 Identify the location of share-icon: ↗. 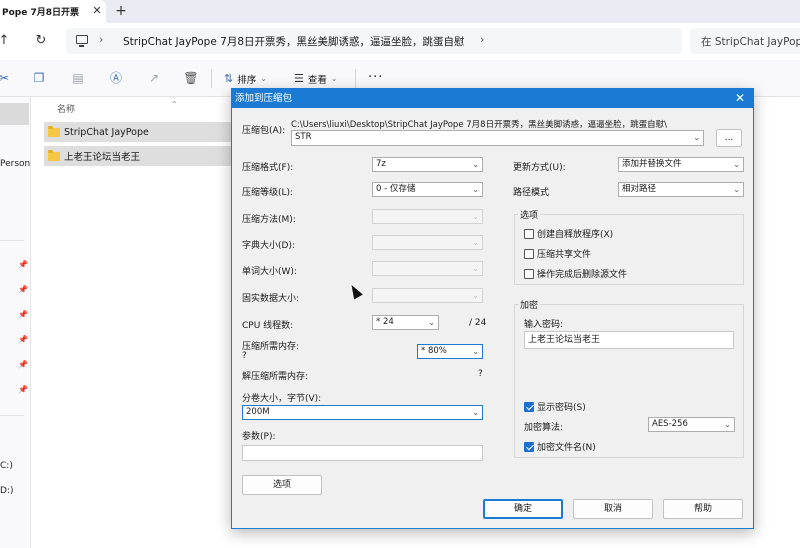
(154, 78).